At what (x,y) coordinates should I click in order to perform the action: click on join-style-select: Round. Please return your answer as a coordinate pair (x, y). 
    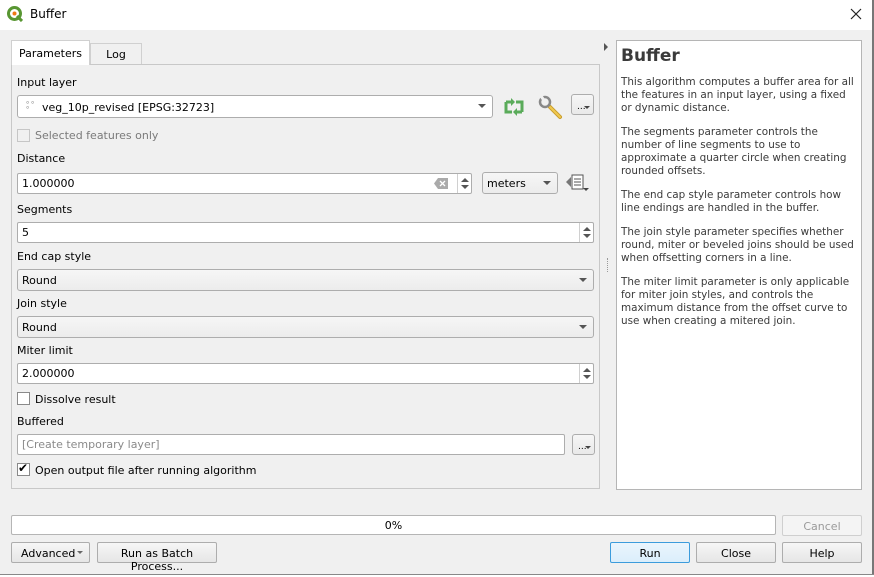
    Looking at the image, I should click on (305, 327).